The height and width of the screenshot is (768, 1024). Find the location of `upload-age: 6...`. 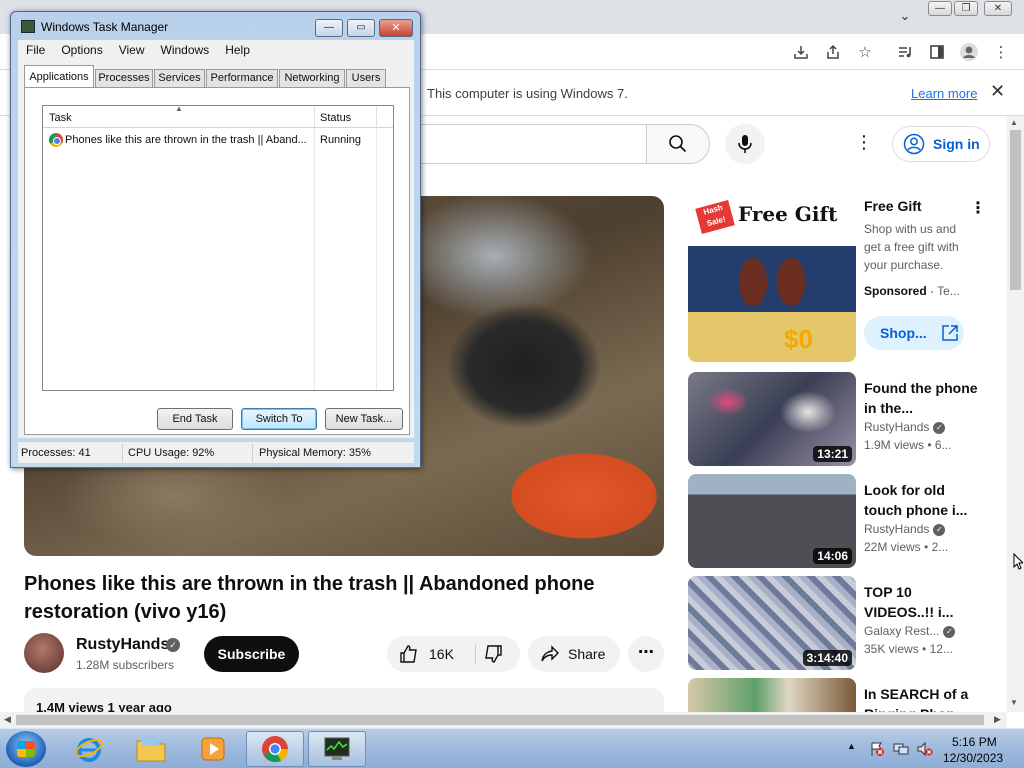

upload-age: 6... is located at coordinates (943, 445).